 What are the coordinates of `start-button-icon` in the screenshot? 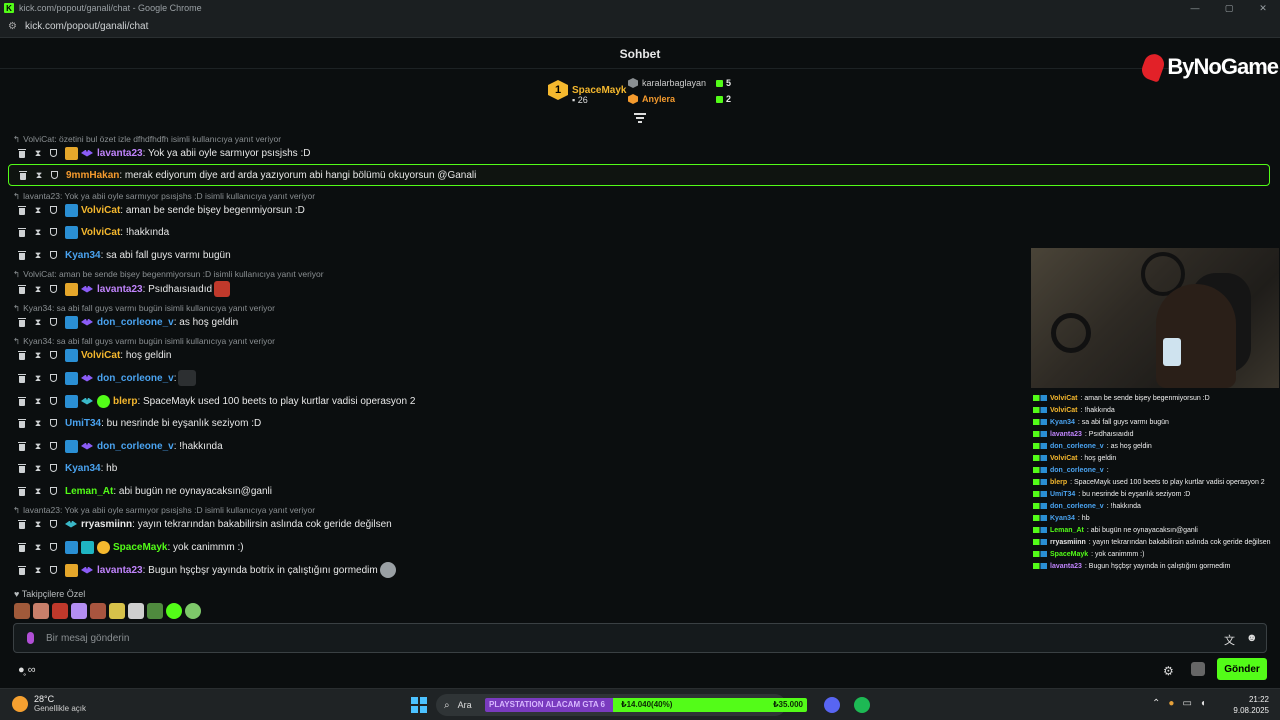 It's located at (419, 705).